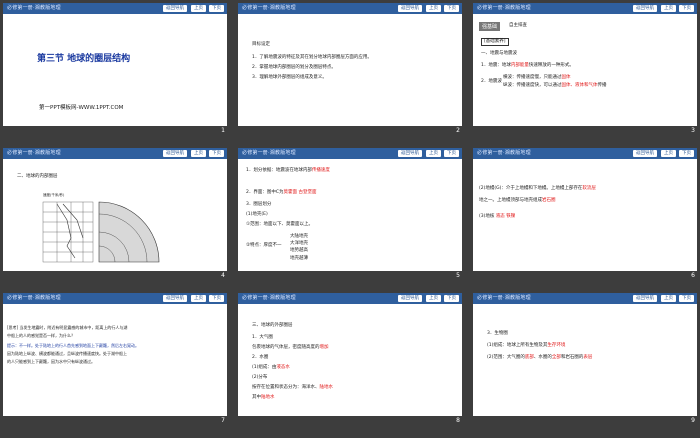  Describe the element at coordinates (37, 176) in the screenshot. I see `section-heading: 二、地球的内部圈层` at that location.